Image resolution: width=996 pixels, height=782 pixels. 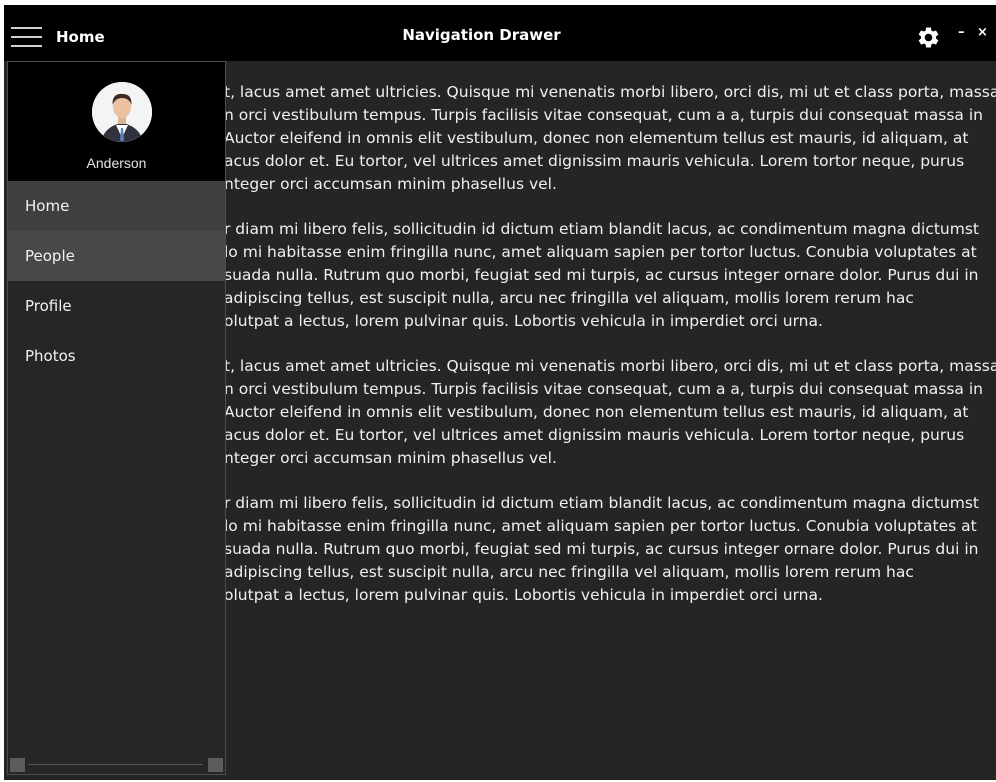 What do you see at coordinates (982, 32) in the screenshot?
I see `close-button: ×` at bounding box center [982, 32].